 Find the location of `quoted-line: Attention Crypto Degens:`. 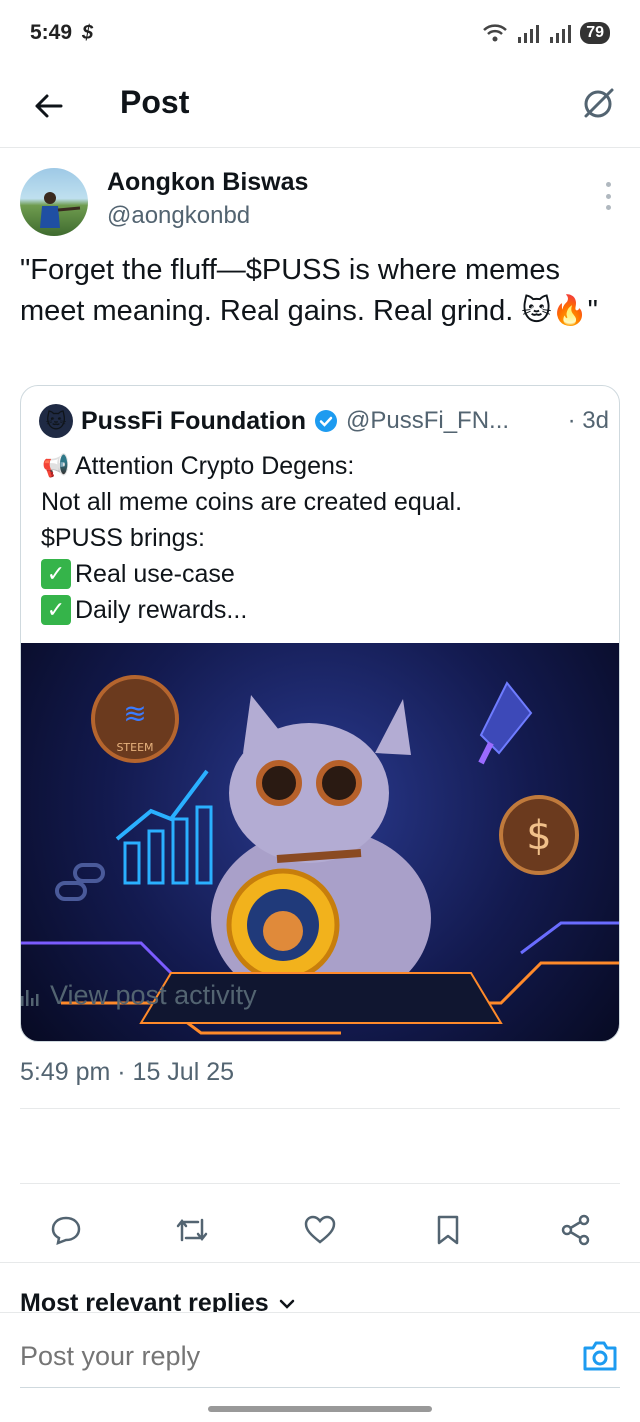

quoted-line: Attention Crypto Degens: is located at coordinates (215, 466).